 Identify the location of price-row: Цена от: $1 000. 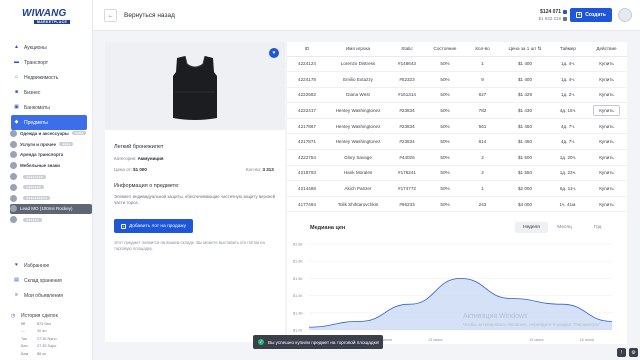
(130, 169).